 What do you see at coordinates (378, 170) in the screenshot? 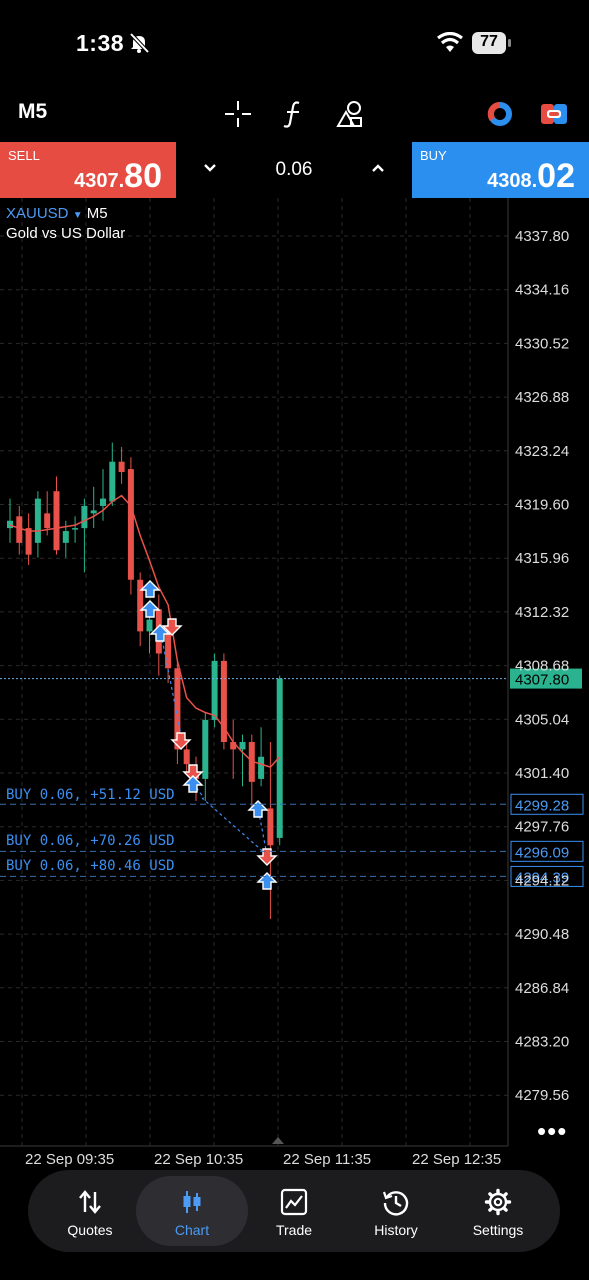
I see `chevron-up-icon` at bounding box center [378, 170].